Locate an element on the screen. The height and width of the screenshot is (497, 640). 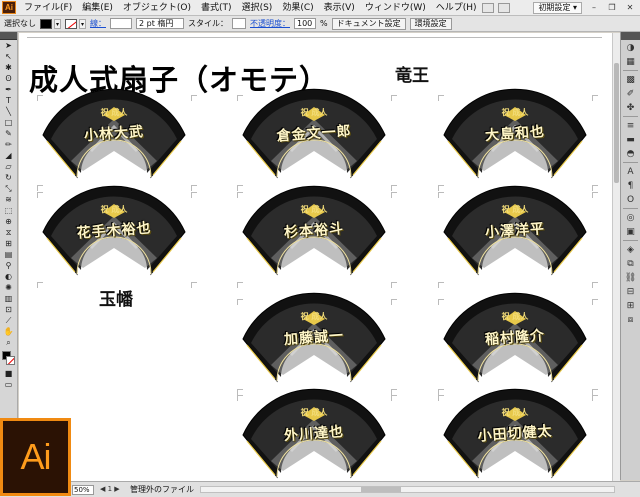
rectangle-tool-icon: □ is located at coordinates (9, 122).